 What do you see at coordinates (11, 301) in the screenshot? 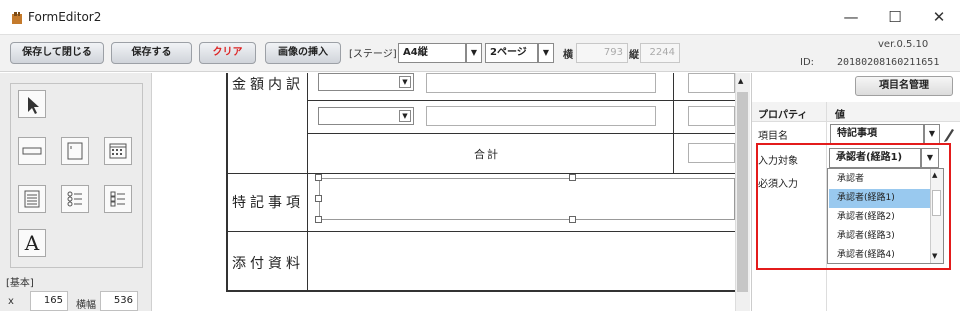
I see `x-label: x` at bounding box center [11, 301].